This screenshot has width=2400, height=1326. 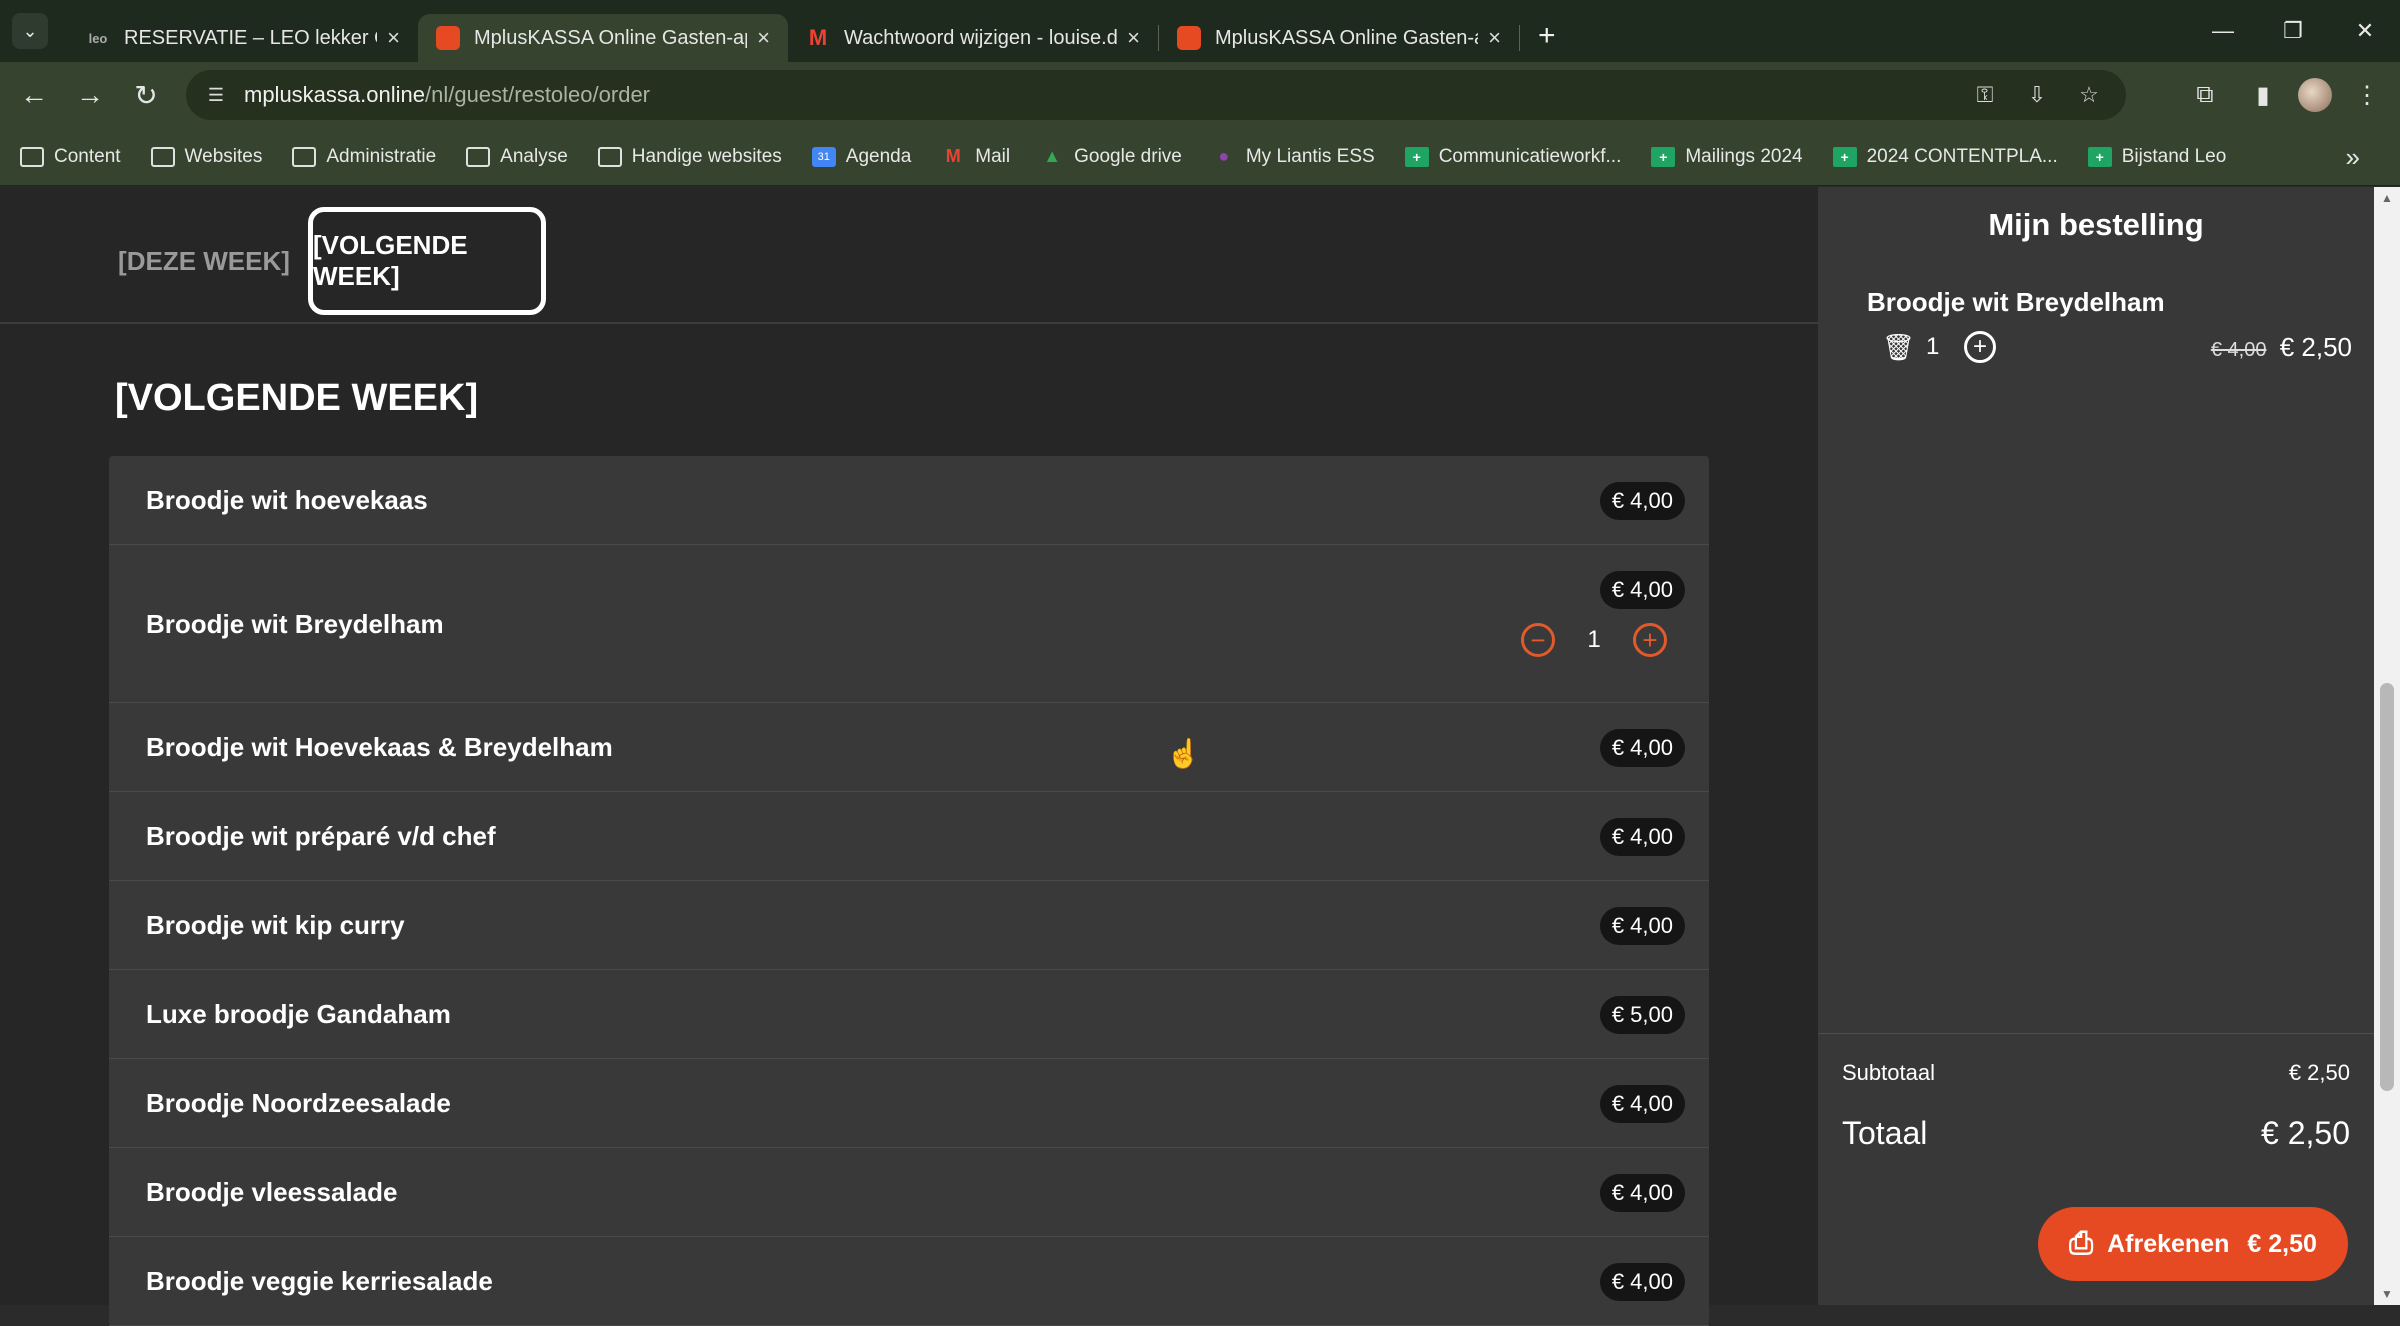 I want to click on order-item-prices: € 4,00 € 2,50, so click(x=2281, y=347).